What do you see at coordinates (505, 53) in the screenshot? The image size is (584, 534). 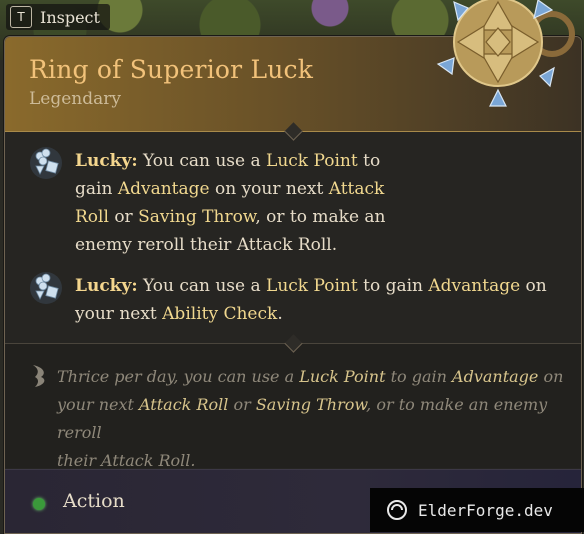 I see `ring-gem-icon` at bounding box center [505, 53].